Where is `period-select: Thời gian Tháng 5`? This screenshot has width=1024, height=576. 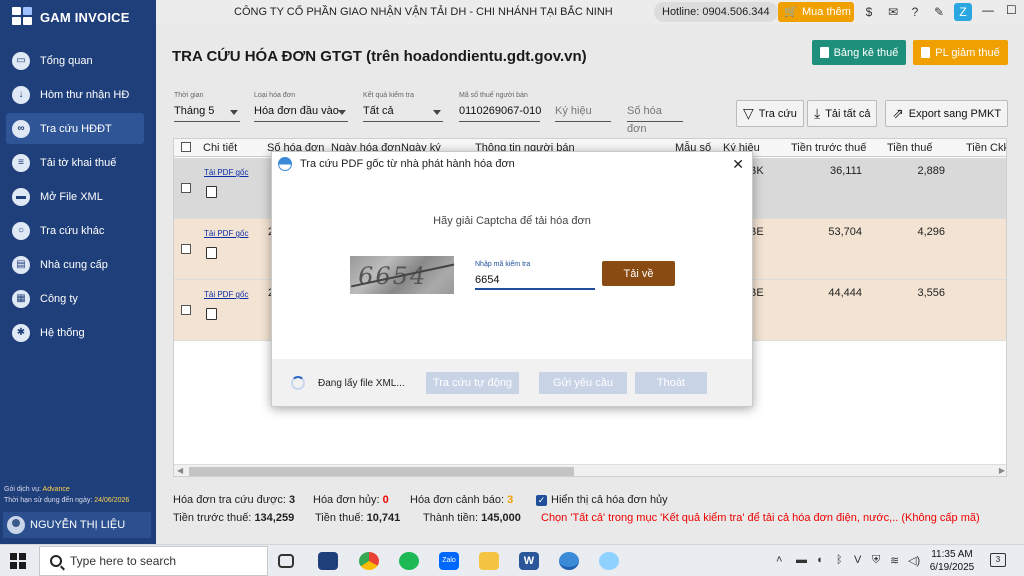 period-select: Thời gian Tháng 5 is located at coordinates (207, 107).